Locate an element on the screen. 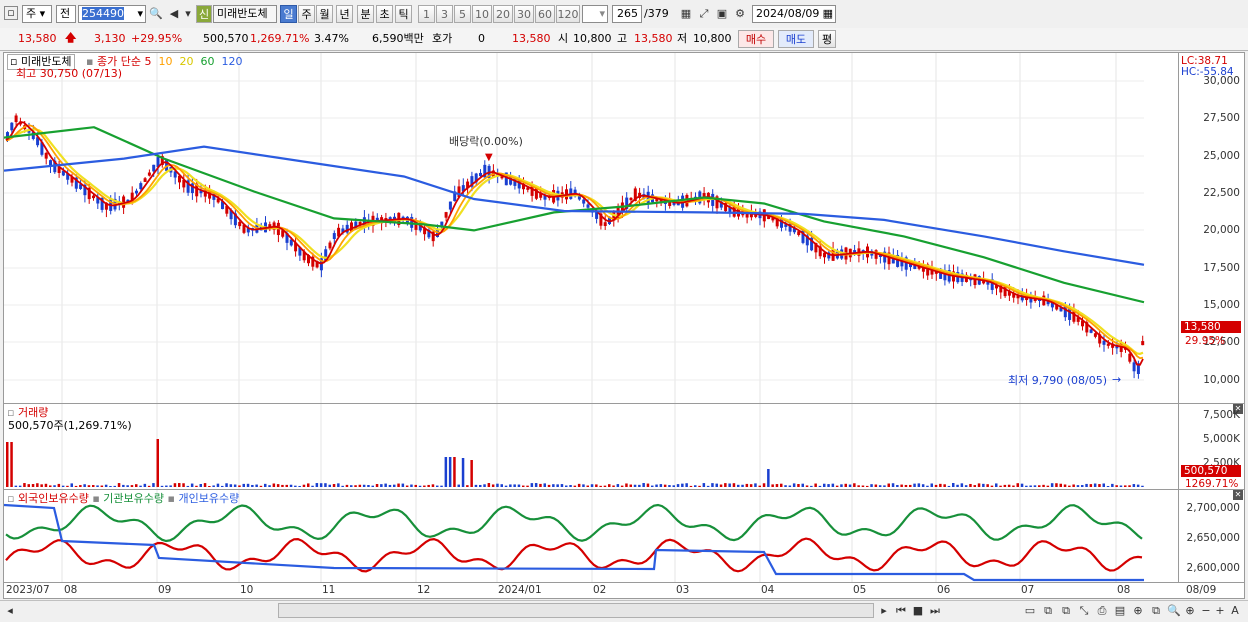  period-select: 주 ▾ is located at coordinates (37, 14).